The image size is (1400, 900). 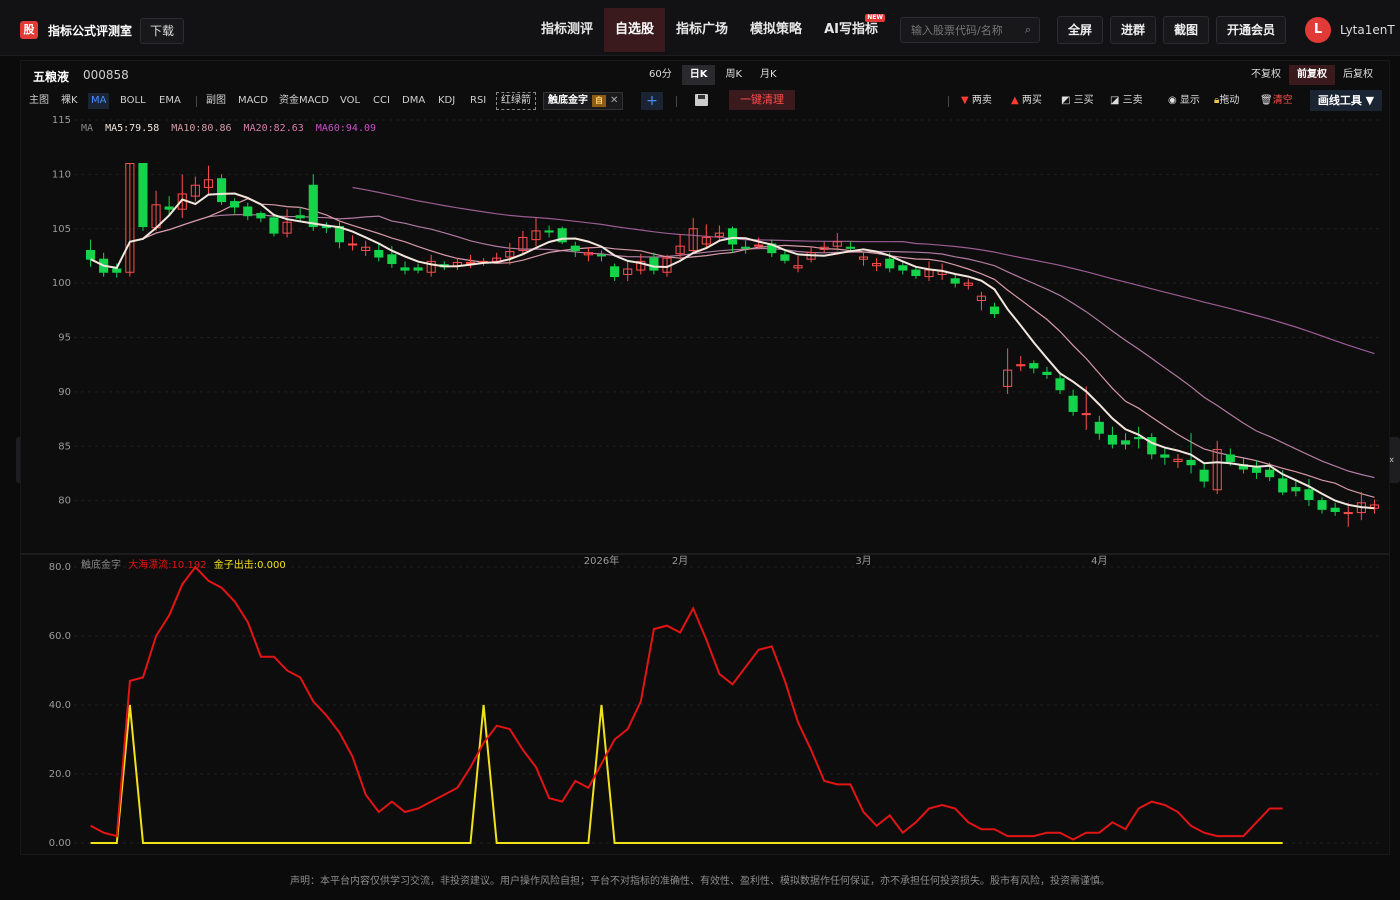 I want to click on sub-y-tick-label: 40.0, so click(x=60, y=705).